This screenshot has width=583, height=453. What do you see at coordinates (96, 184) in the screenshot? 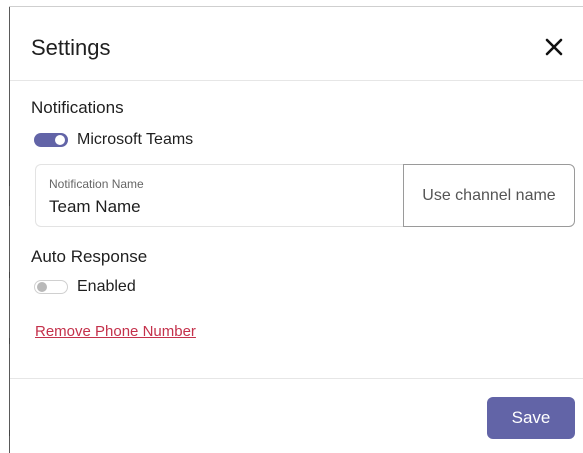
I see `notification-name-caption: Notification Name` at bounding box center [96, 184].